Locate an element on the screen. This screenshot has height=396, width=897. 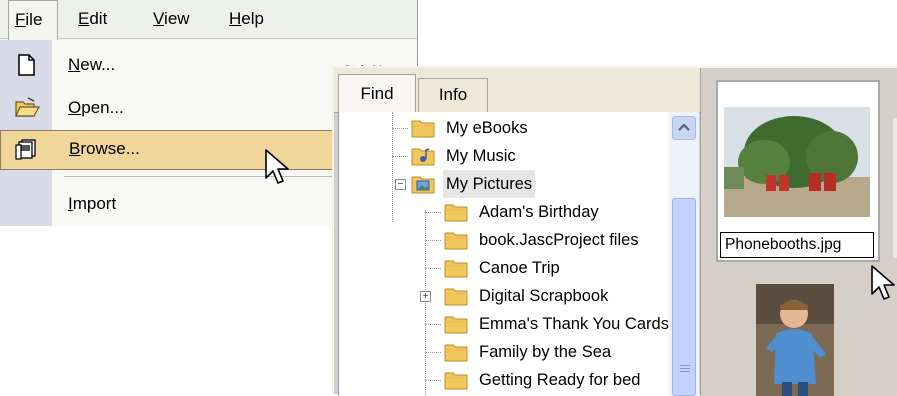
menu-help-key: H is located at coordinates (235, 18).